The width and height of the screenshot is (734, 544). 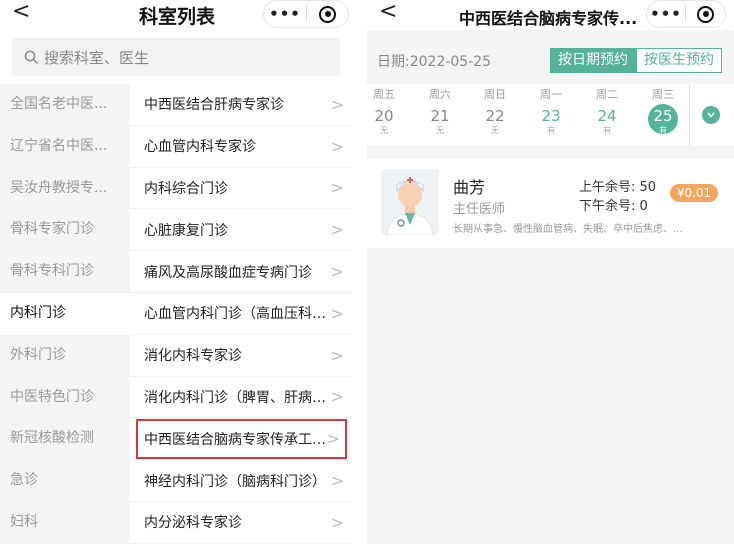 I want to click on afternoon-slots: 下午余号: 0, so click(x=613, y=206).